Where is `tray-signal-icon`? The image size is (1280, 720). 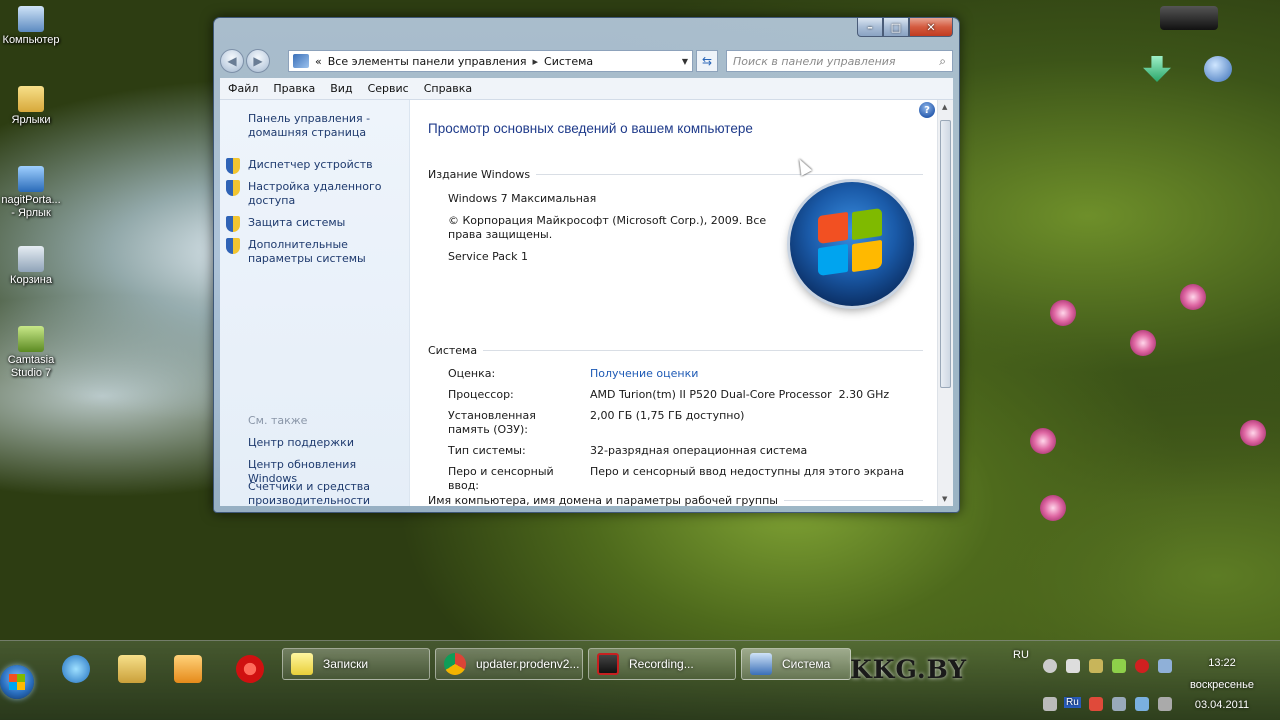 tray-signal-icon is located at coordinates (1142, 704).